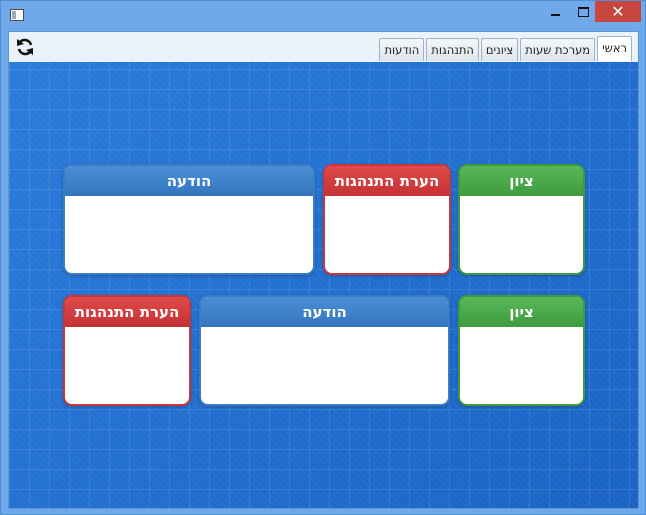 The height and width of the screenshot is (515, 646). I want to click on app-icon, so click(17, 15).